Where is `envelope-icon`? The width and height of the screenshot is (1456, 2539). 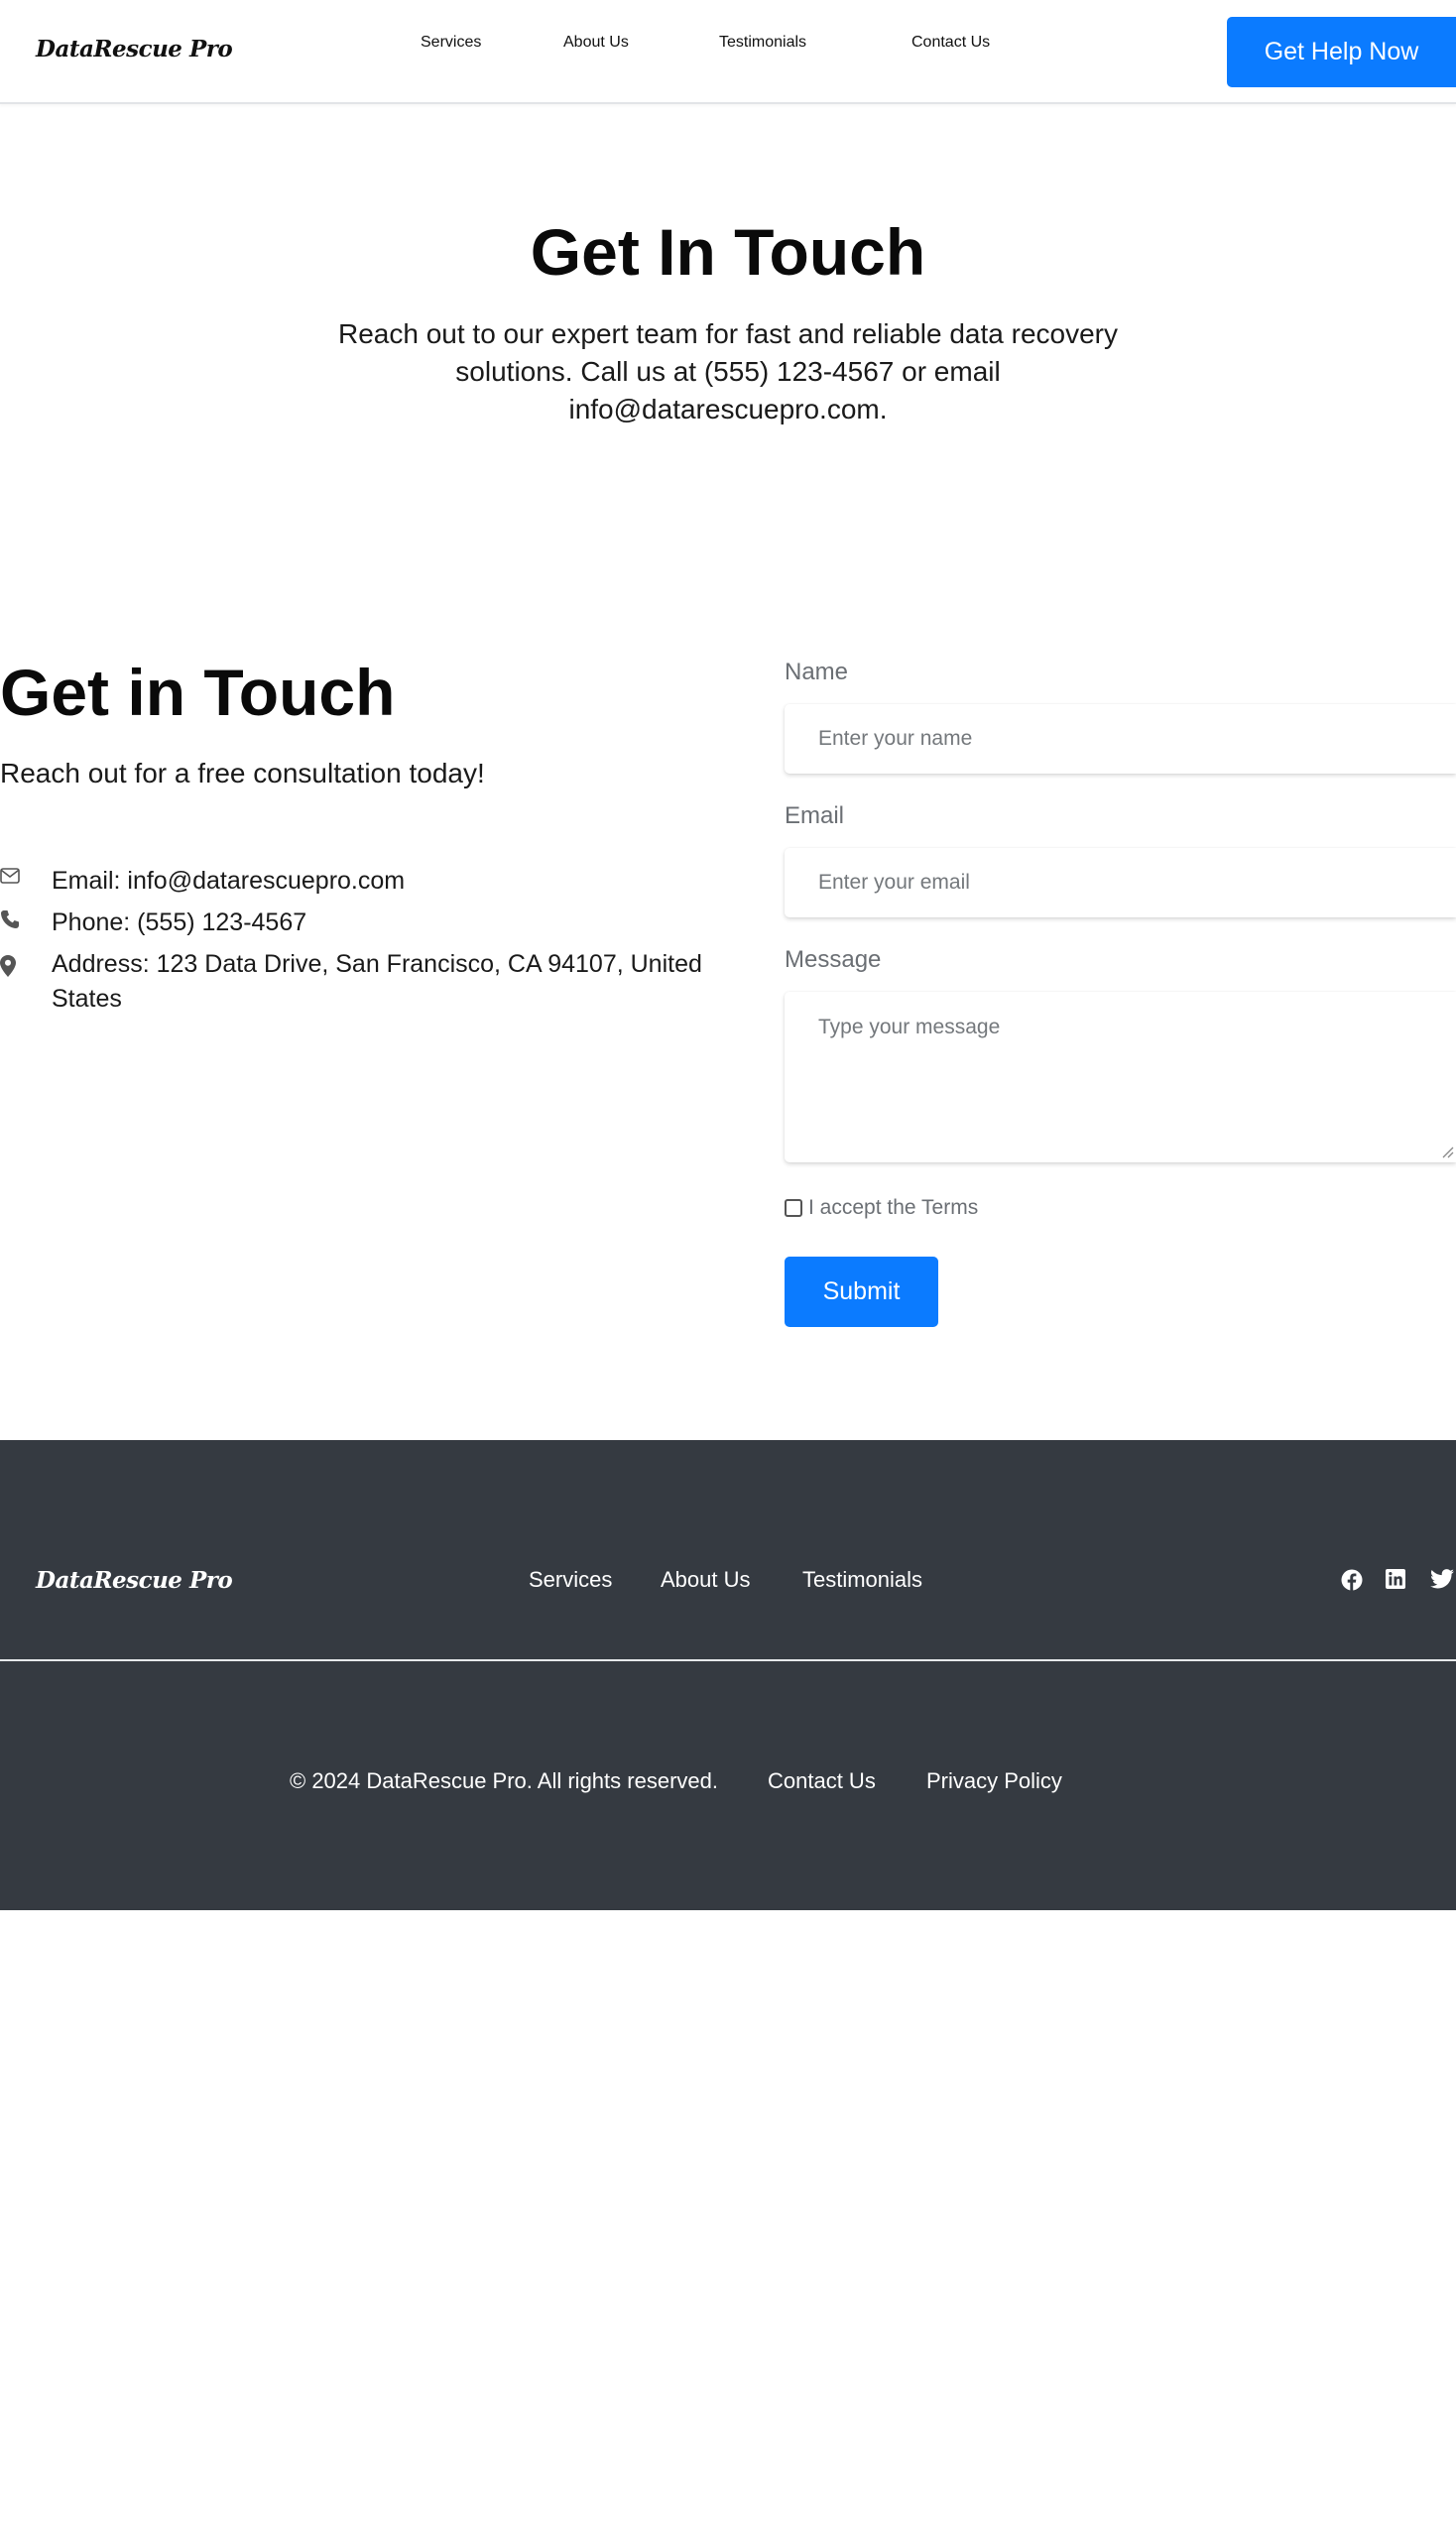
envelope-icon is located at coordinates (26, 877).